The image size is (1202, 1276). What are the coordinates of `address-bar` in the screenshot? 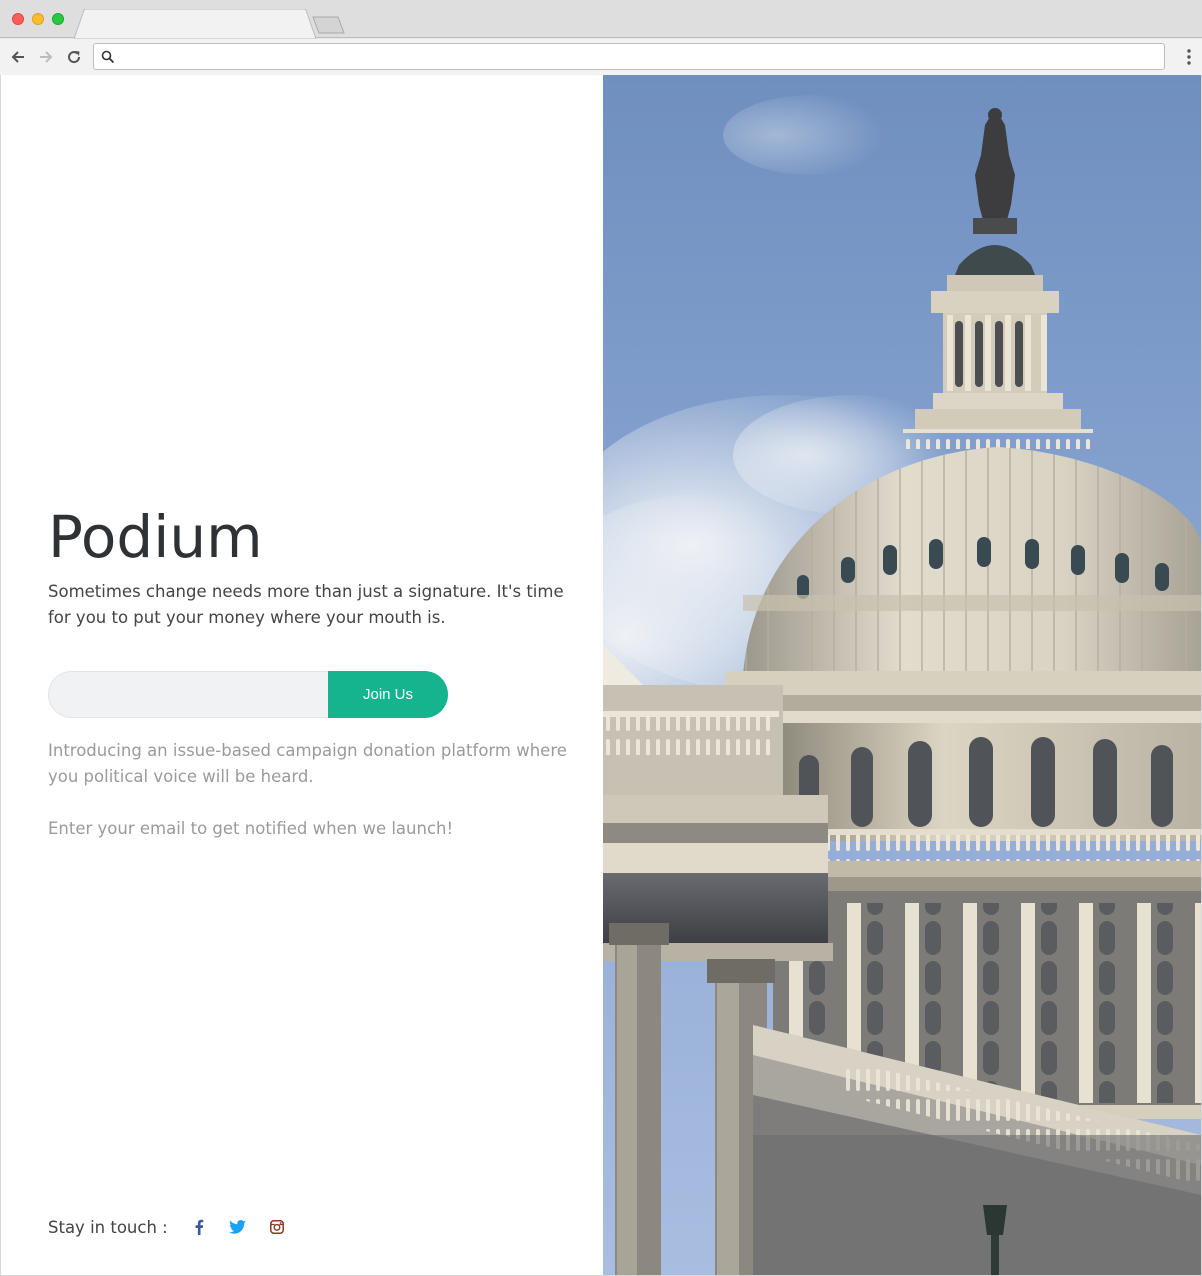 It's located at (629, 56).